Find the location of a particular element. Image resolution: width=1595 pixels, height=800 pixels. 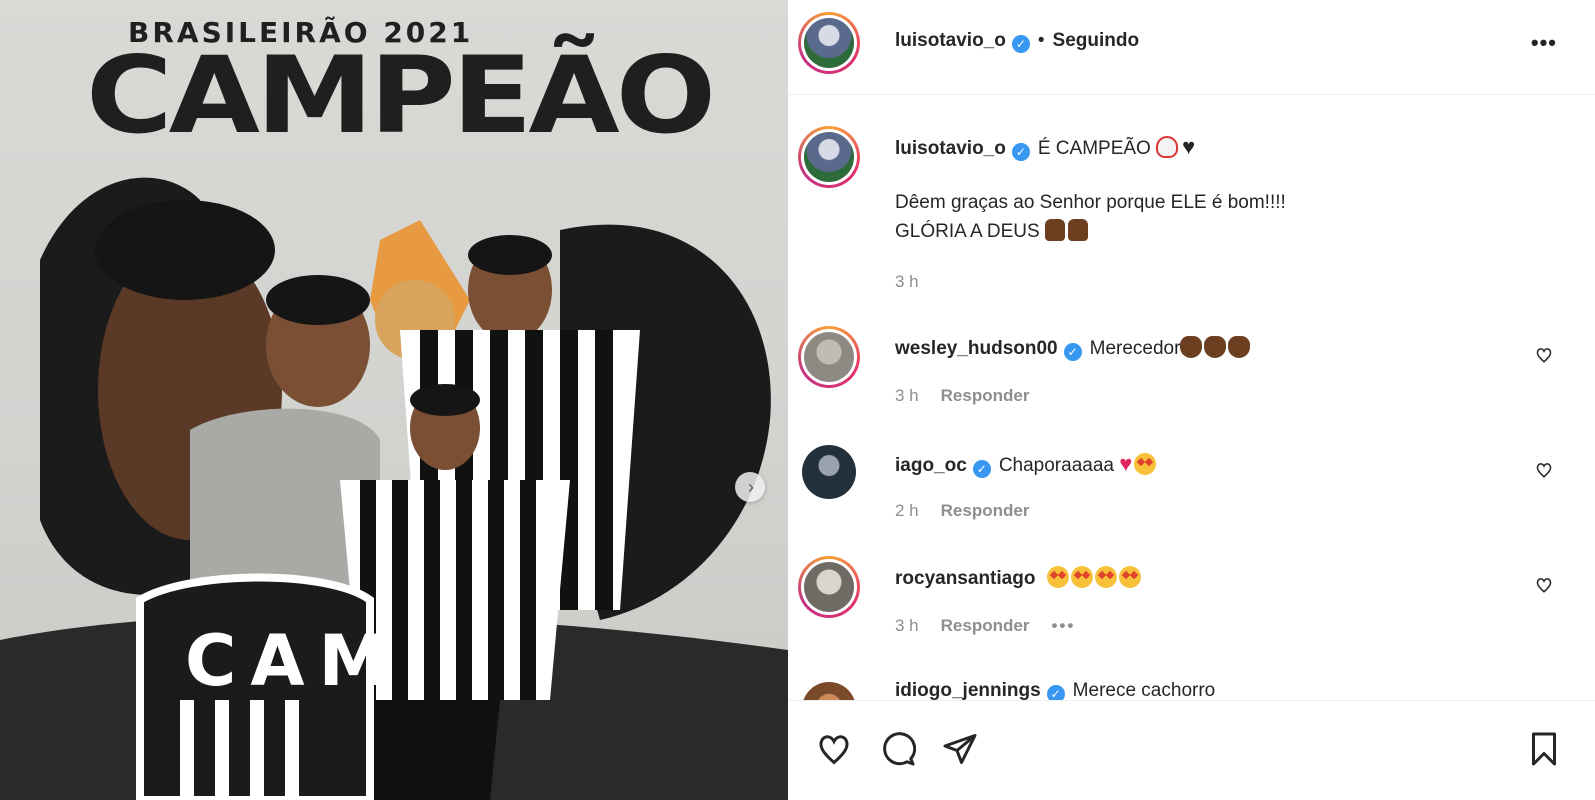

comment-username: iago_oc is located at coordinates (931, 465).